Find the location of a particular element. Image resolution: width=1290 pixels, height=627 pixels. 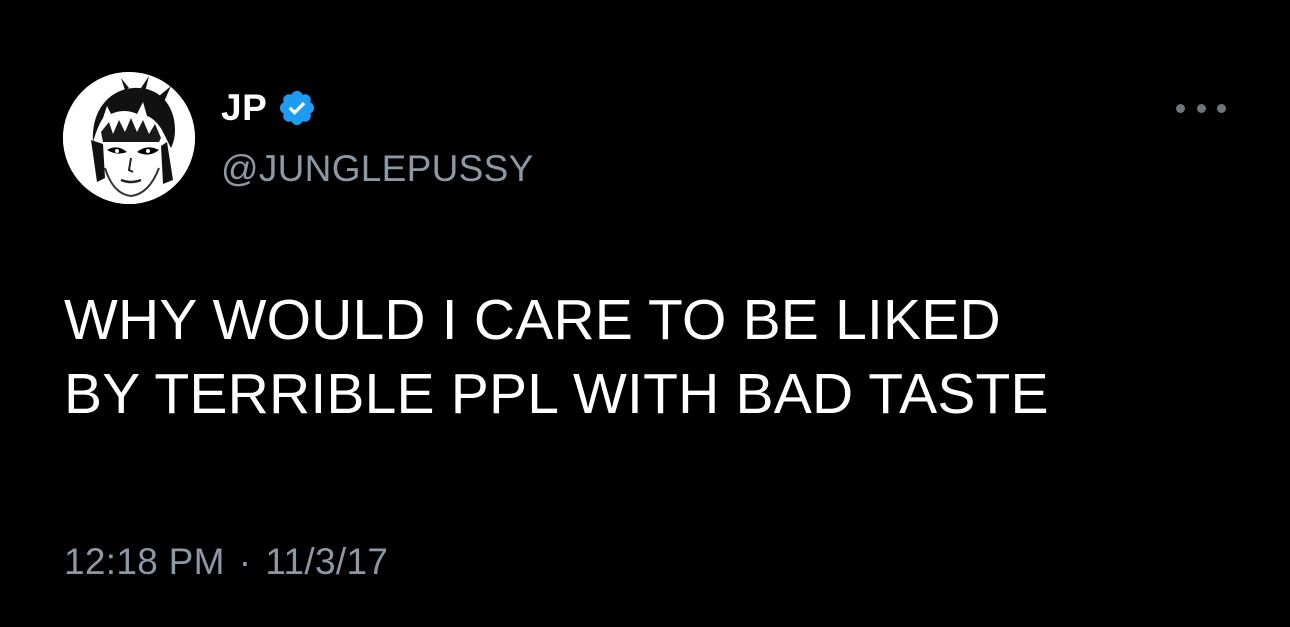

tweet-time: 12:18 PM is located at coordinates (144, 561).